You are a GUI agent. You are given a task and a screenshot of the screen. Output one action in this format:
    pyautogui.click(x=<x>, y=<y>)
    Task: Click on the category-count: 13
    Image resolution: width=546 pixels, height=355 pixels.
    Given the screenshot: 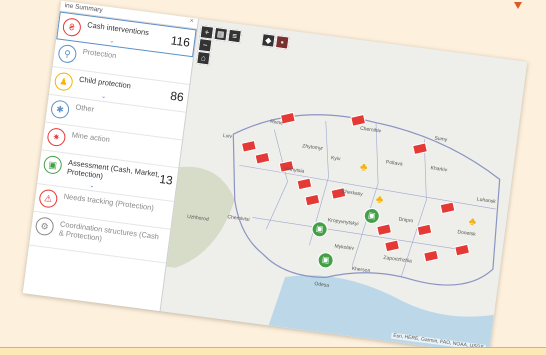 What is the action you would take?
    pyautogui.click(x=166, y=179)
    